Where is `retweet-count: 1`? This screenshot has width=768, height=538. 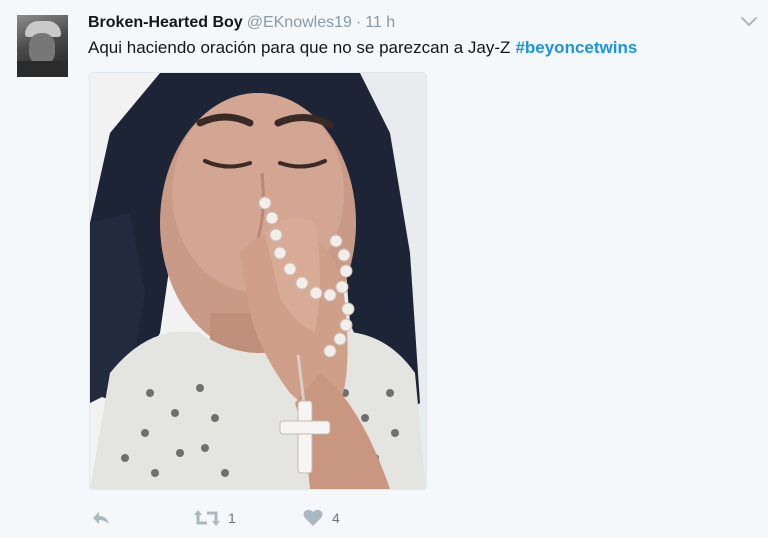
retweet-count: 1 is located at coordinates (232, 518).